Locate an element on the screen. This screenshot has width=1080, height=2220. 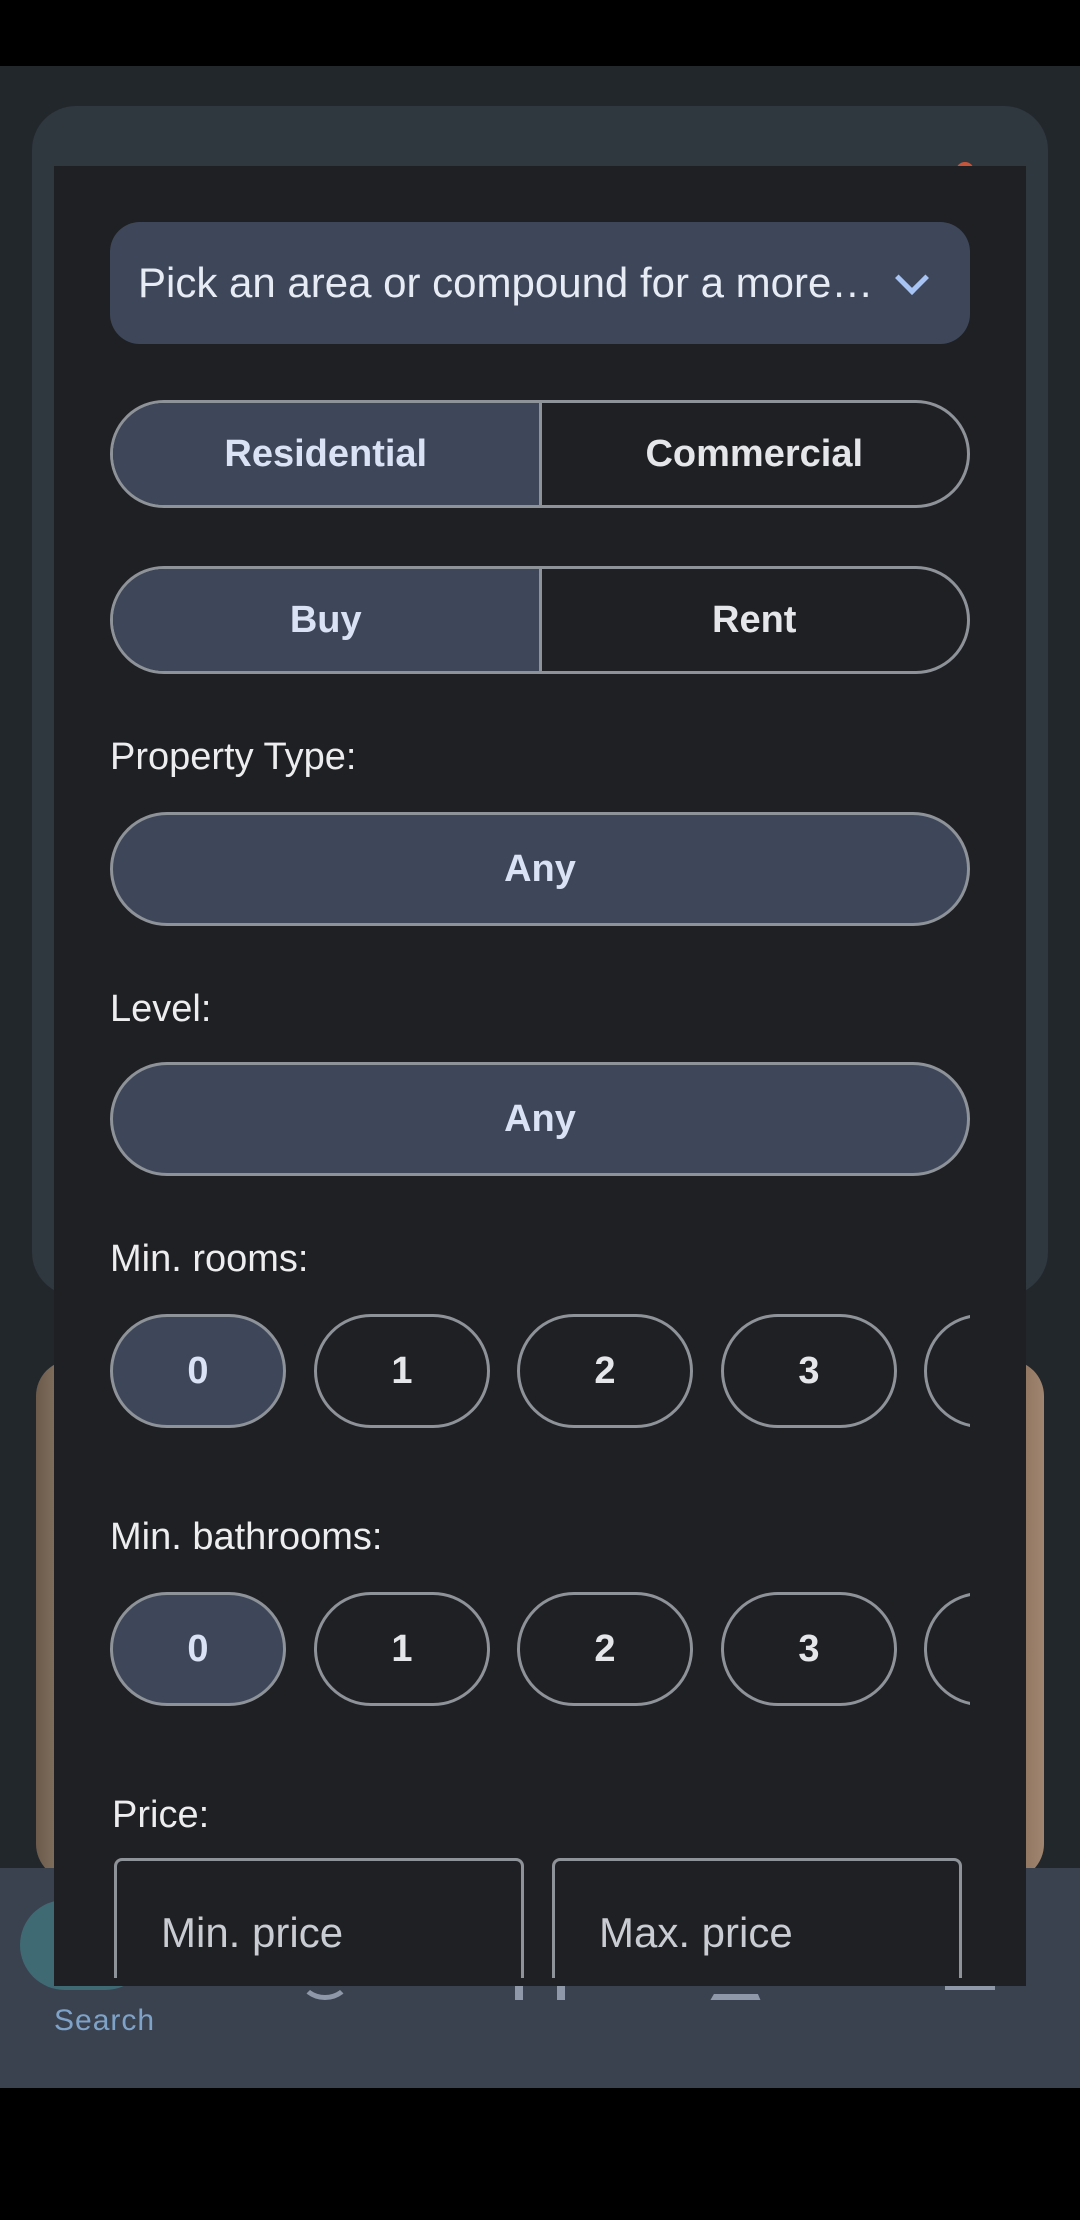
chevron-down-icon is located at coordinates (912, 278).